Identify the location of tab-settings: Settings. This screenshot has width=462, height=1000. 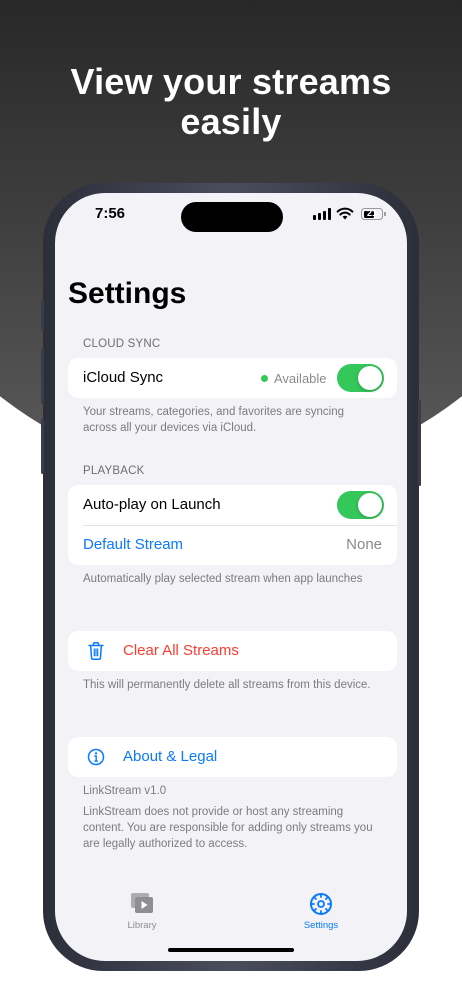
(321, 911).